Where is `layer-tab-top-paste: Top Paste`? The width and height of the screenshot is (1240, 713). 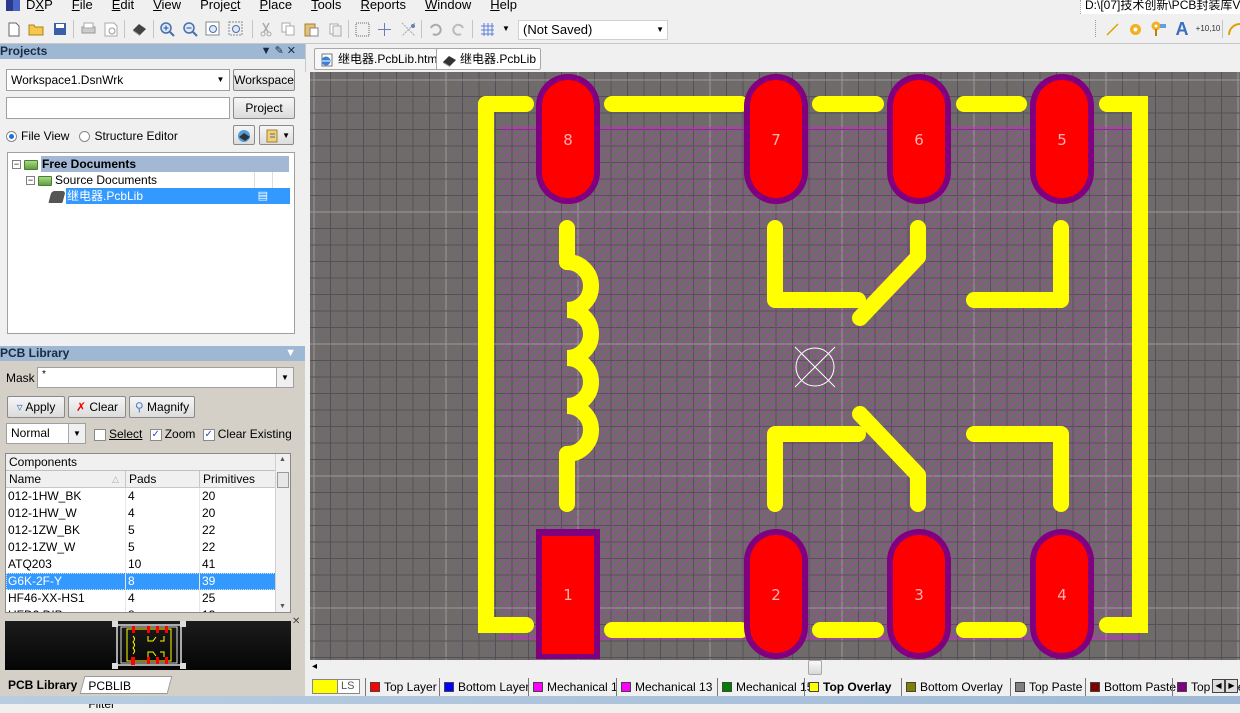 layer-tab-top-paste: Top Paste is located at coordinates (1048, 687).